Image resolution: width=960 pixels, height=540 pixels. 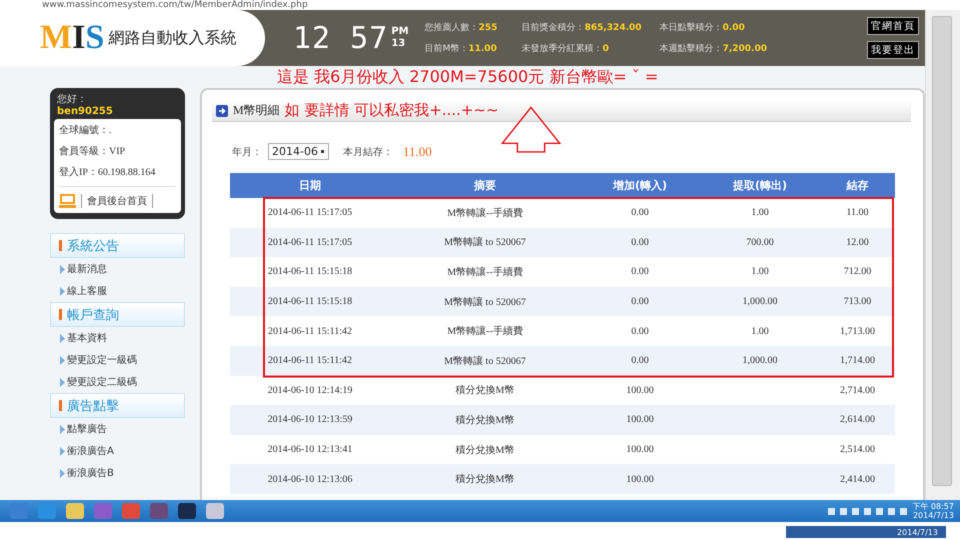 I want to click on computer-icon, so click(x=67, y=201).